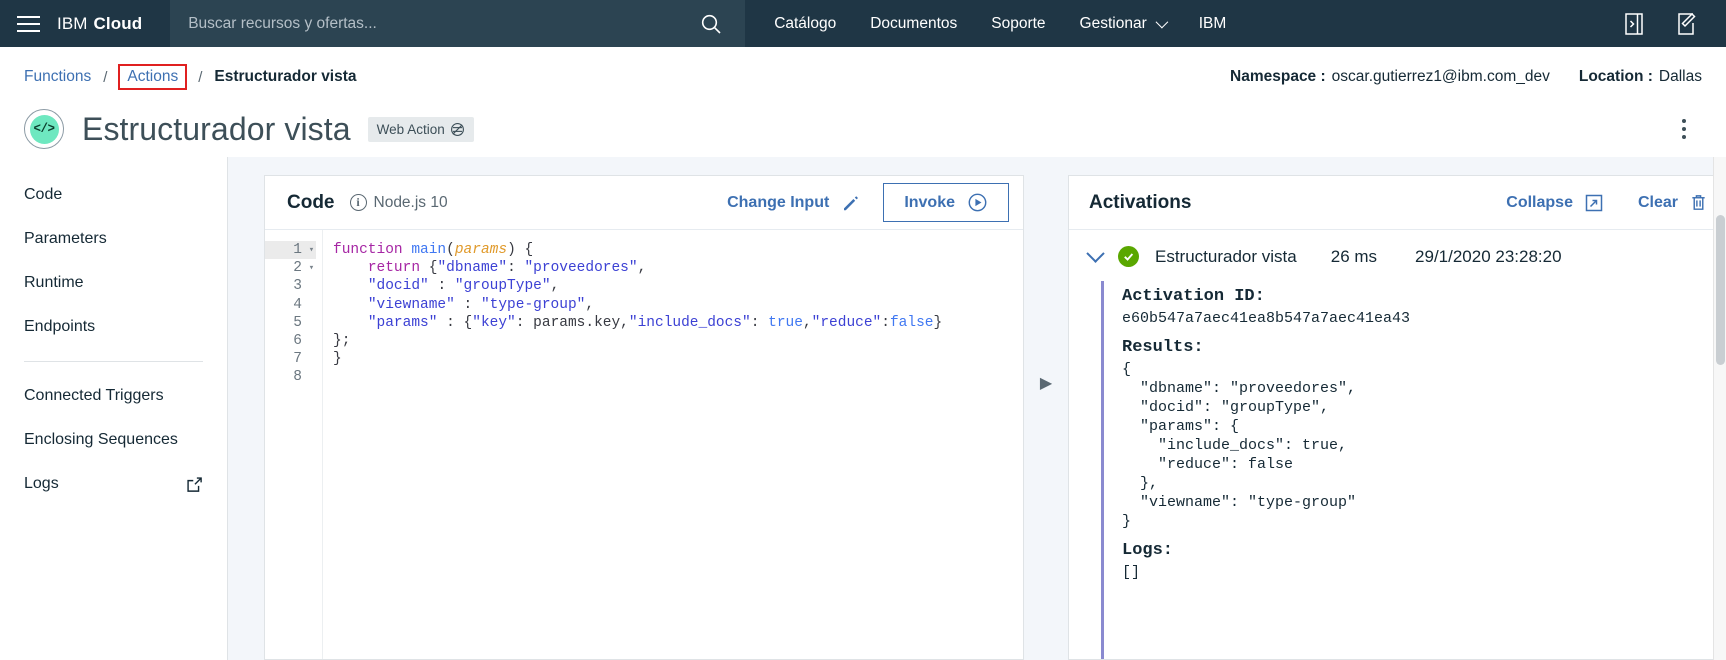 The width and height of the screenshot is (1726, 660). What do you see at coordinates (113, 195) in the screenshot?
I see `sidebar-item-code: Code` at bounding box center [113, 195].